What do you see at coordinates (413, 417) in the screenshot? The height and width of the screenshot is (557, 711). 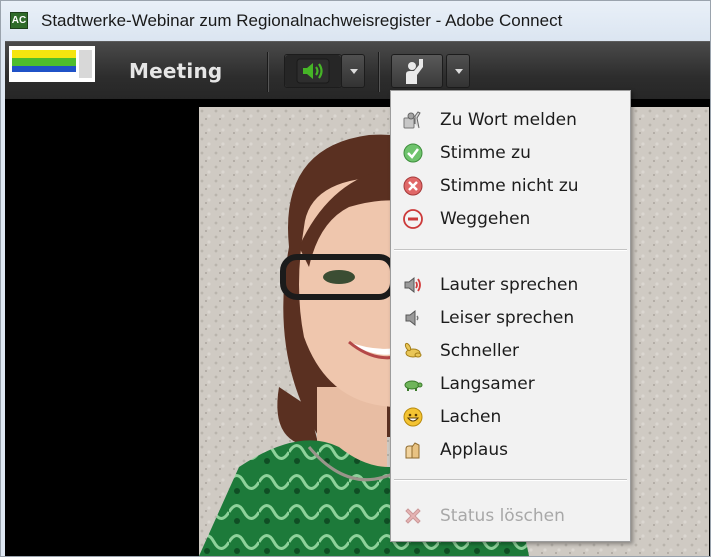 I see `smiley-icon` at bounding box center [413, 417].